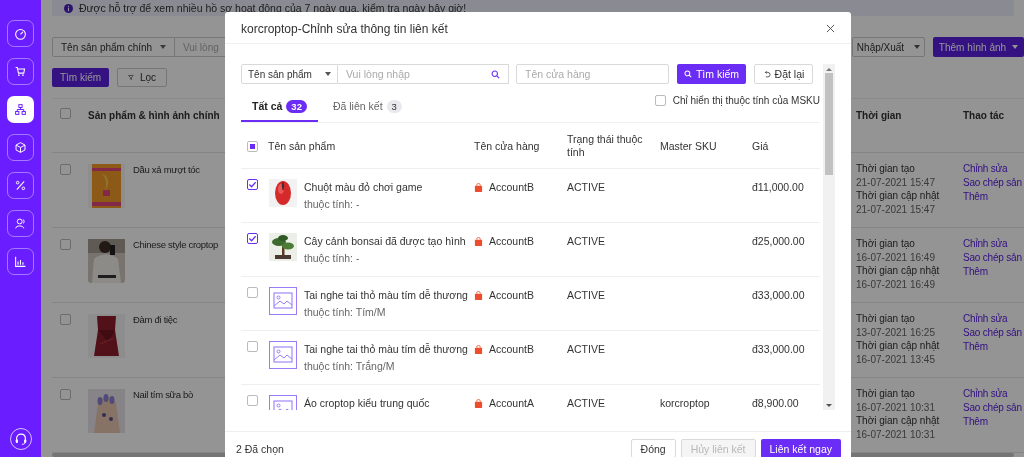 The height and width of the screenshot is (457, 1024). Describe the element at coordinates (350, 366) in the screenshot. I see `product-attribute: thuộc tính: Trắng/M` at that location.